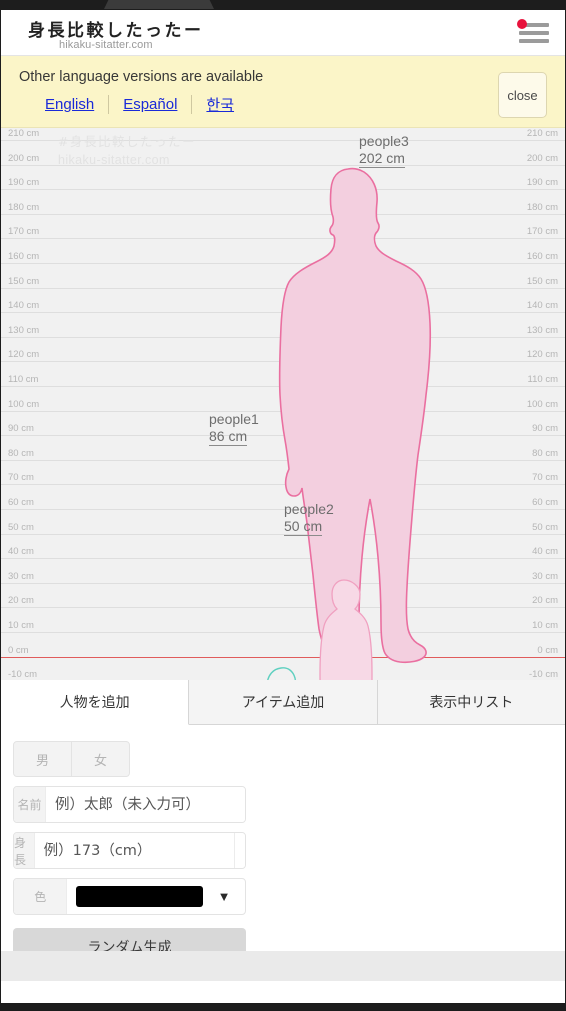 Image resolution: width=566 pixels, height=1011 pixels. I want to click on ruler-tick-label-left: 10 cm, so click(21, 625).